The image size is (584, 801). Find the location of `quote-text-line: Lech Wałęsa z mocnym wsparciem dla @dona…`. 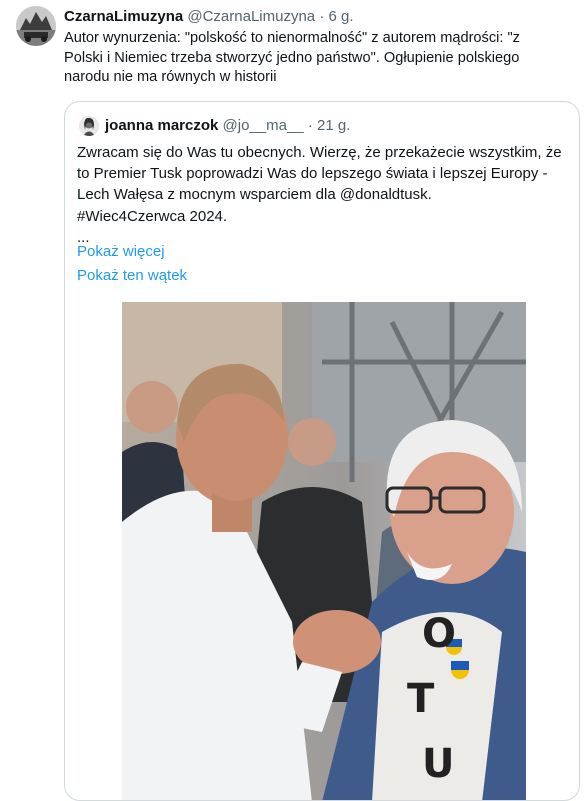

quote-text-line: Lech Wałęsa z mocnym wsparciem dla @dona… is located at coordinates (254, 195).